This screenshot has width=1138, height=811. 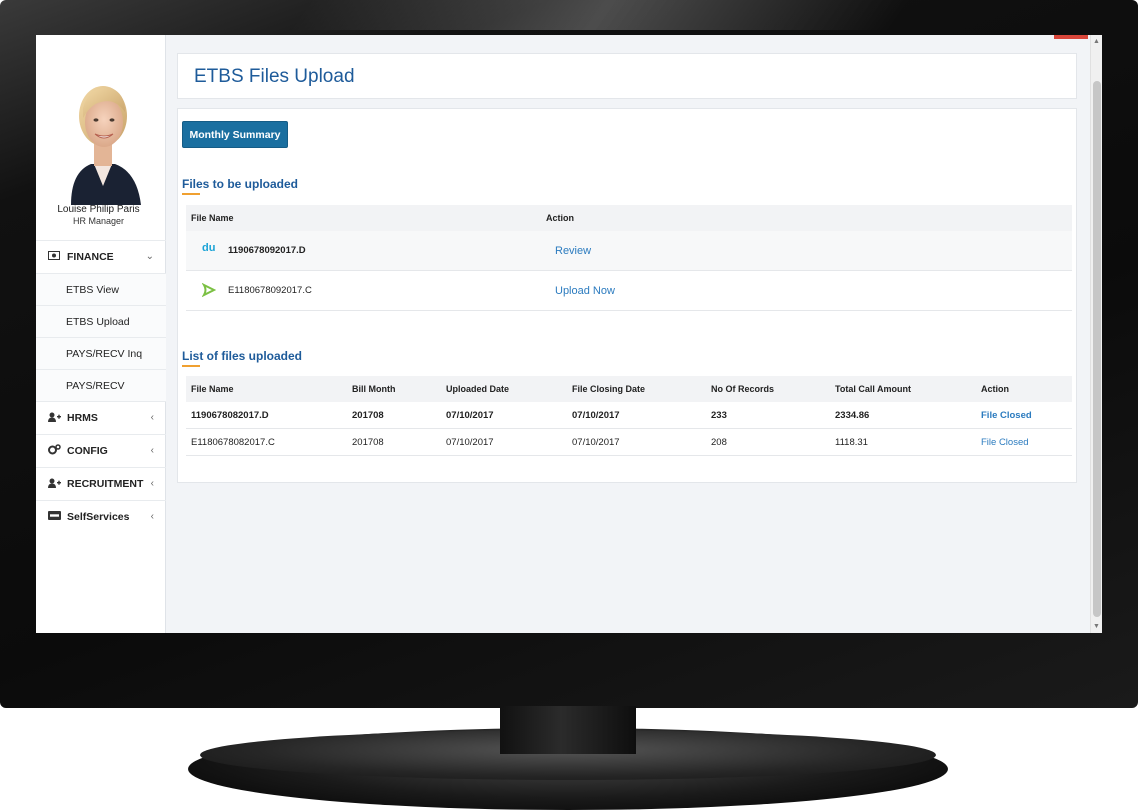 What do you see at coordinates (98, 209) in the screenshot?
I see `user-name: Louise Philip Paris` at bounding box center [98, 209].